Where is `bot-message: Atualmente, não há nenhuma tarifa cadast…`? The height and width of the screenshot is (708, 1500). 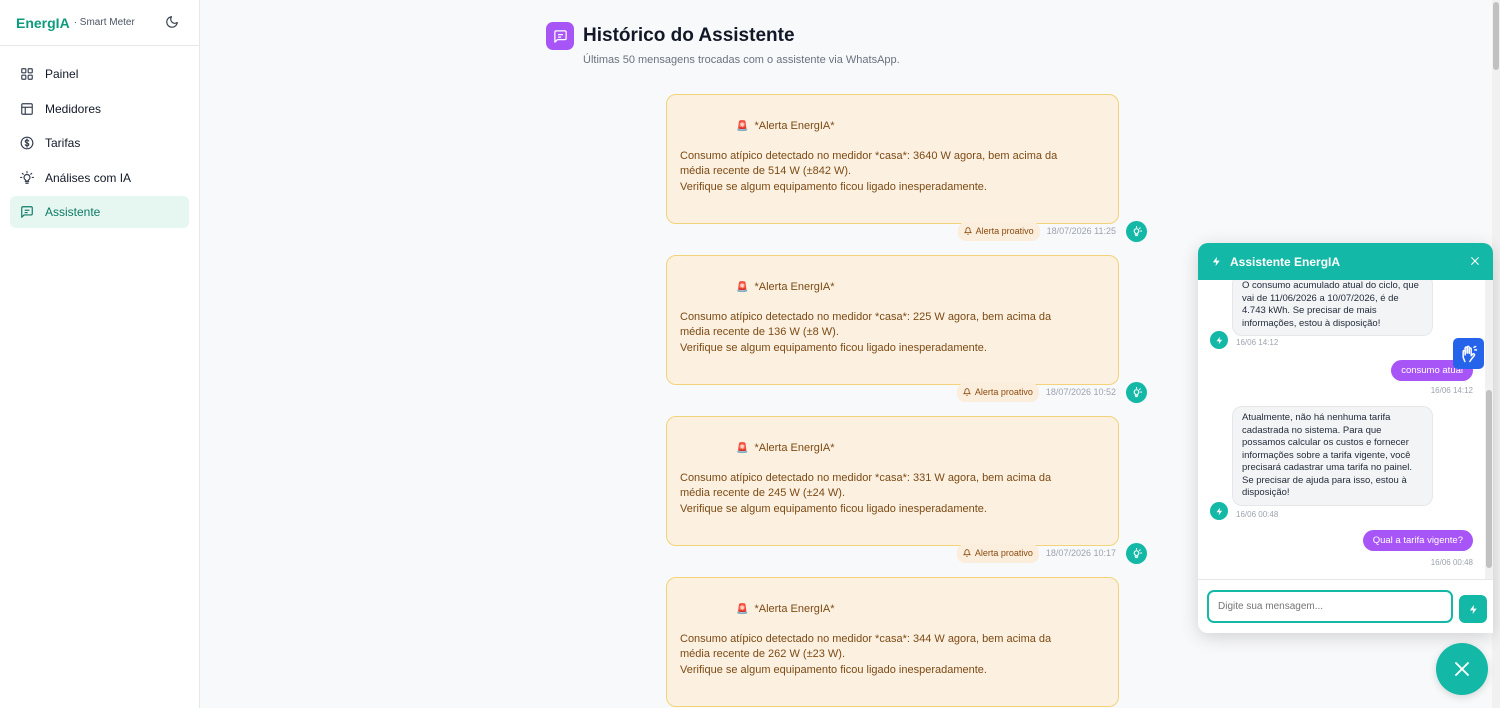 bot-message: Atualmente, não há nenhuma tarifa cadast… is located at coordinates (1332, 456).